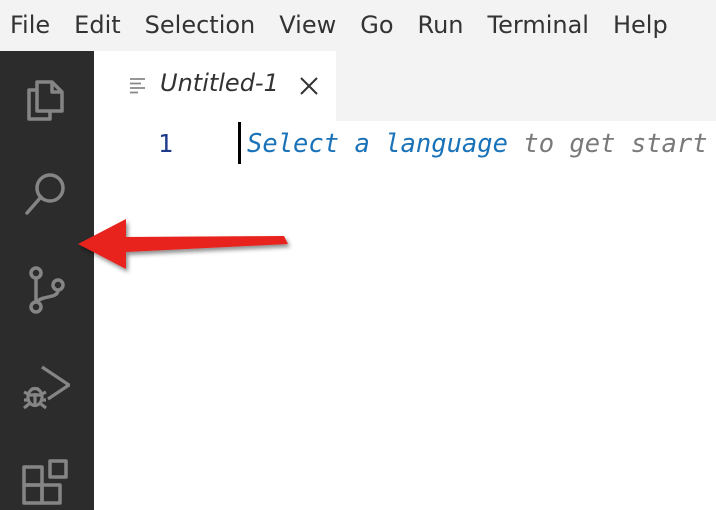 Image resolution: width=716 pixels, height=510 pixels. Describe the element at coordinates (377, 144) in the screenshot. I see `select-language-link: Select a language` at that location.